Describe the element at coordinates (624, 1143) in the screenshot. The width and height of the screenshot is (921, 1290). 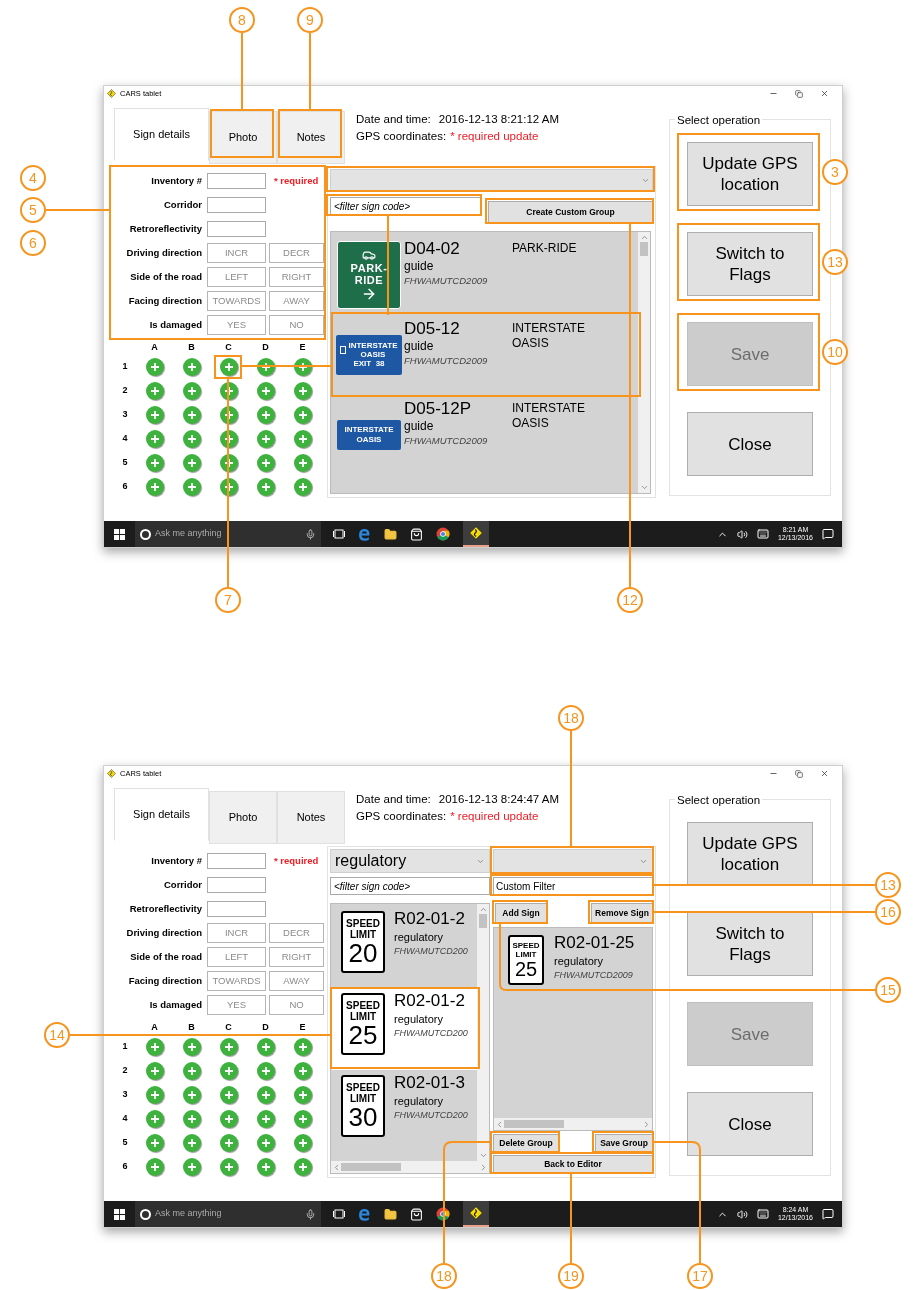
I see `save-group-button: Save Group` at that location.